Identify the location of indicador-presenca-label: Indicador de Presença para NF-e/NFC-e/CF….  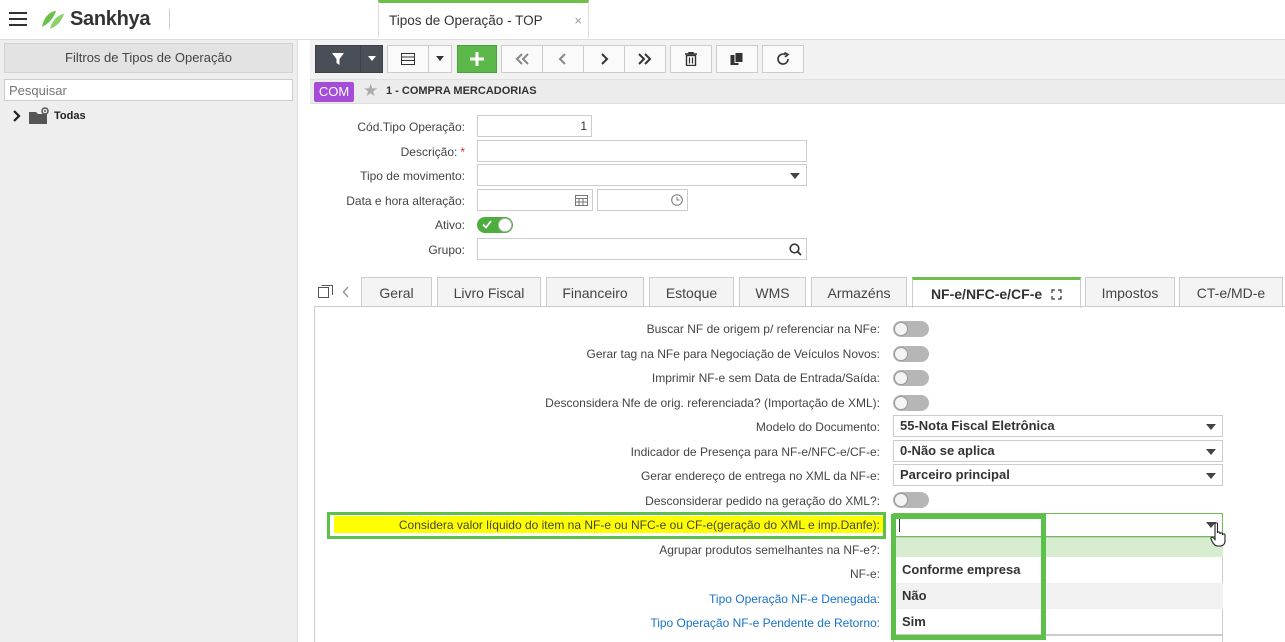
(755, 452).